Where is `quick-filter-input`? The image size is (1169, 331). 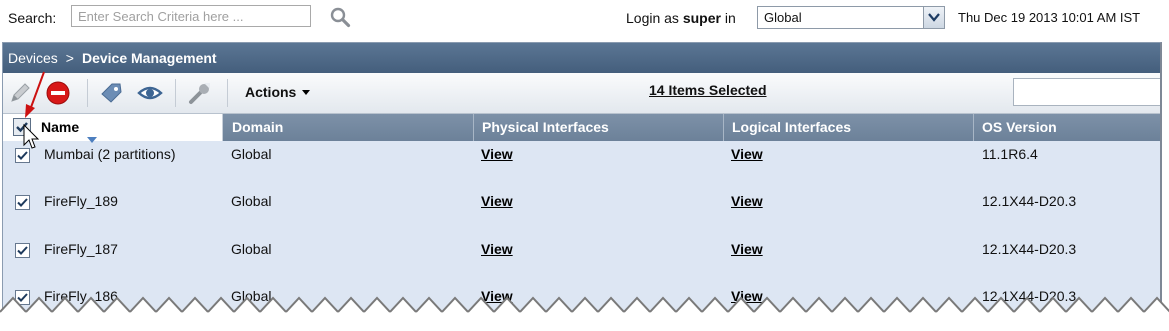 quick-filter-input is located at coordinates (1086, 92).